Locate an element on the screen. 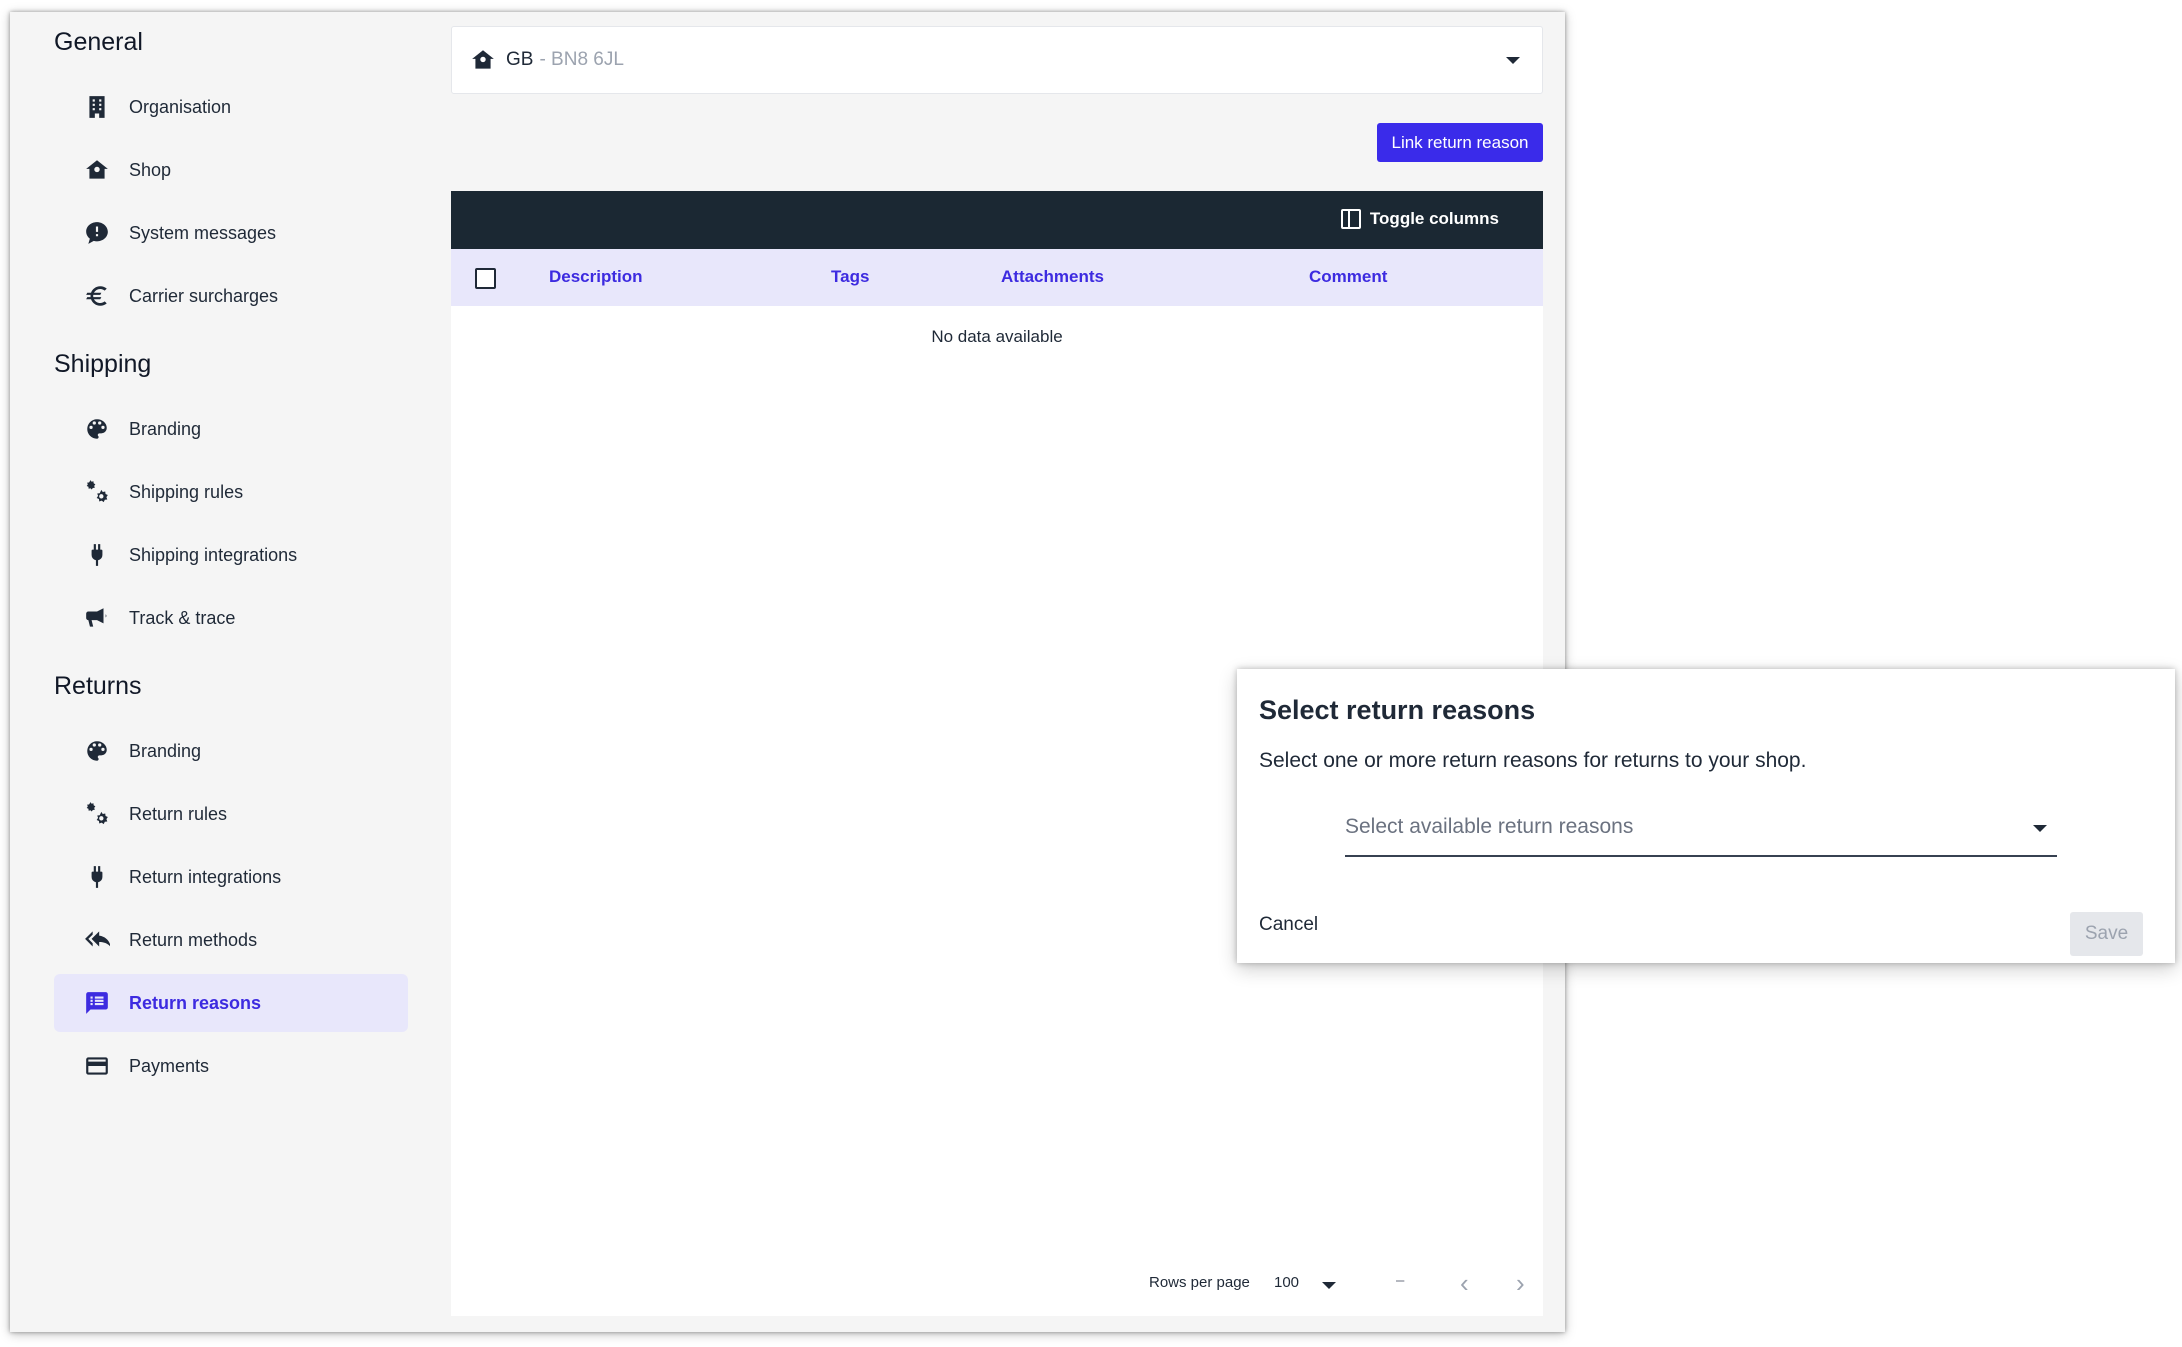  sidebar-item-track-trace: Track & trace is located at coordinates (231, 618).